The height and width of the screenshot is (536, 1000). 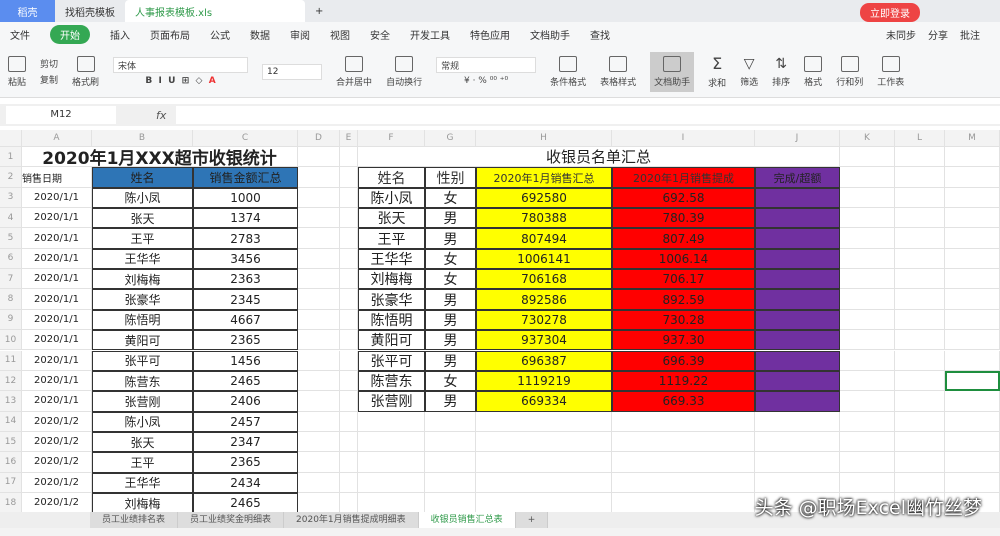 I want to click on data-cell: 892586, so click(x=544, y=299).